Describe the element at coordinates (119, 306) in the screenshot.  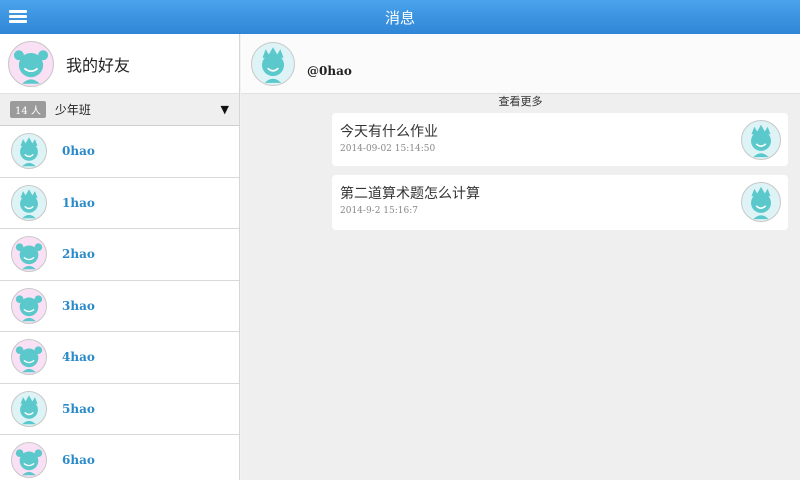
I see `friend-list-item: 3hao` at that location.